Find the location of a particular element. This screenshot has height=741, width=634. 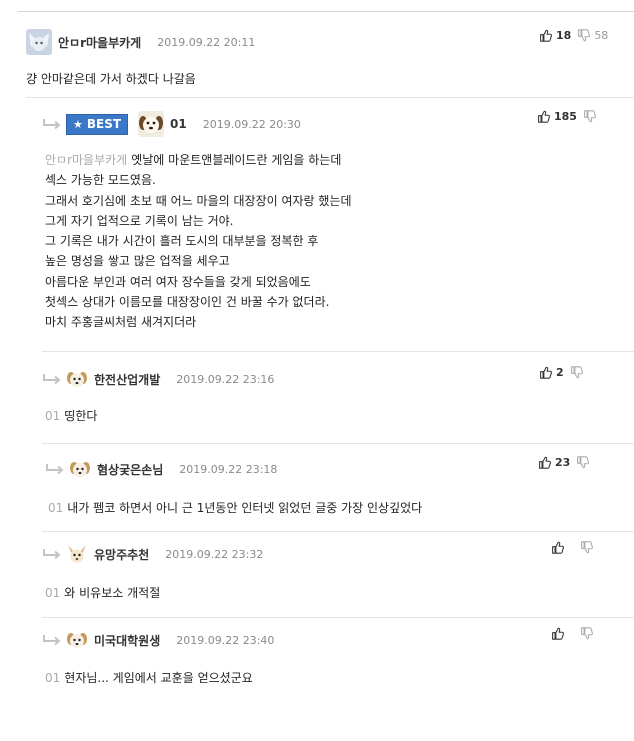

comment-header: 혐상궂은손님 2019.09.22 23:18 is located at coordinates (161, 469).